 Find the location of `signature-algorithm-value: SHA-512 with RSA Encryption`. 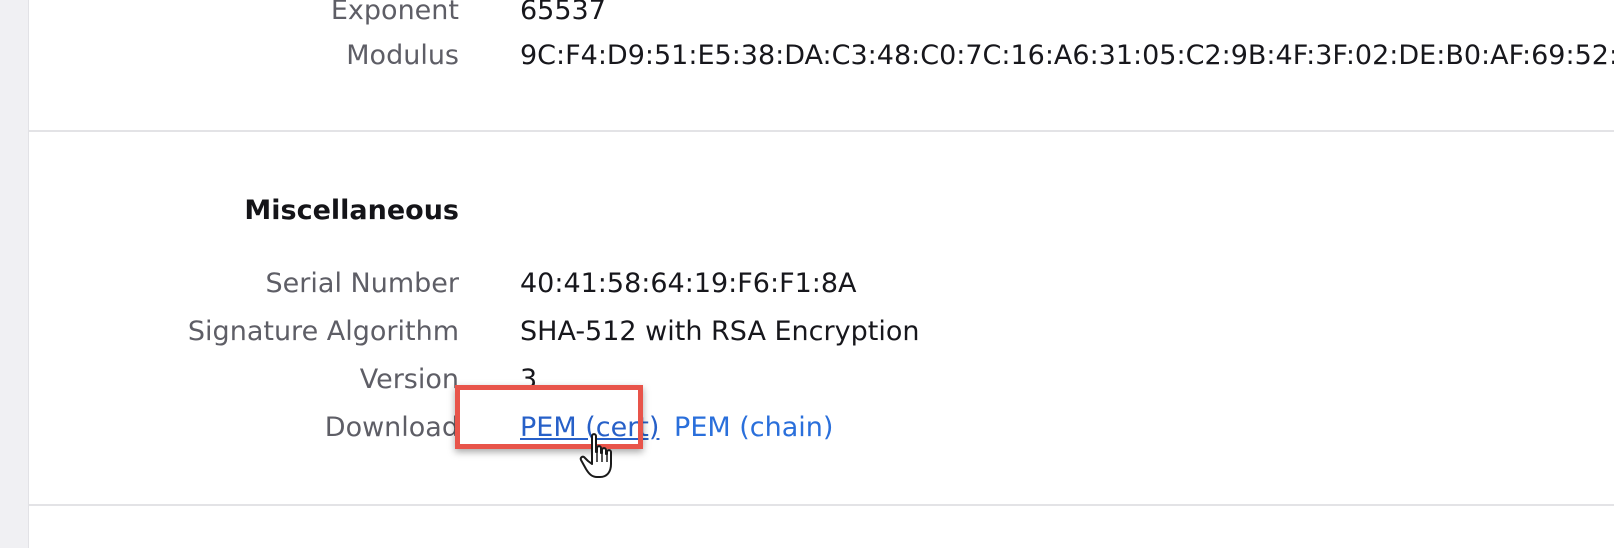

signature-algorithm-value: SHA-512 with RSA Encryption is located at coordinates (720, 331).